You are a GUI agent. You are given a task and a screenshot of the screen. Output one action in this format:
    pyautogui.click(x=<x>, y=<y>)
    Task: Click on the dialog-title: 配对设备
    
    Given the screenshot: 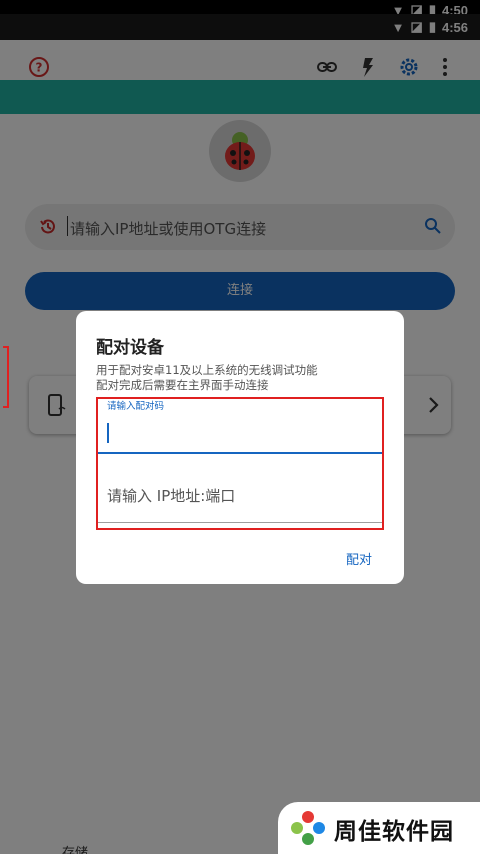 What is the action you would take?
    pyautogui.click(x=130, y=348)
    